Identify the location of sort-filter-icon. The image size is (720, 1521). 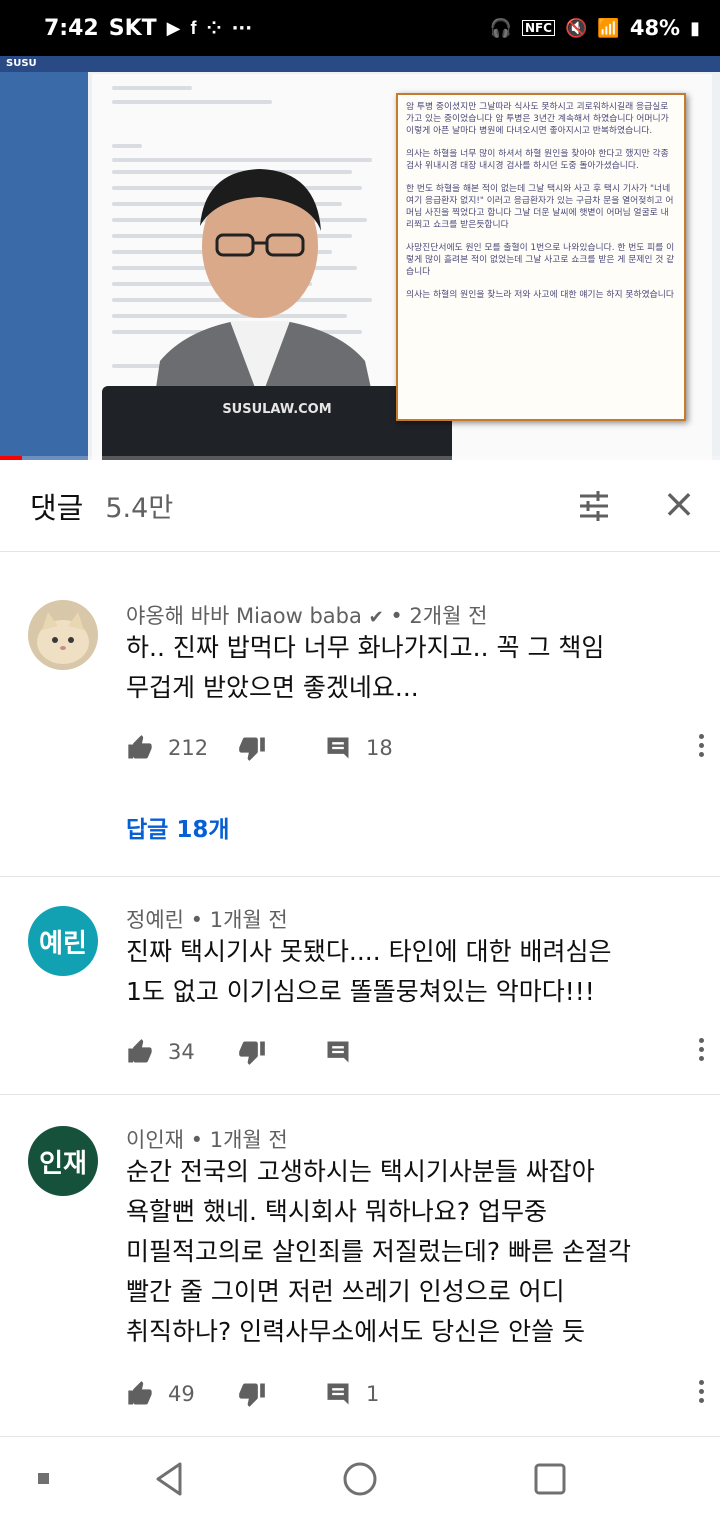
(594, 506).